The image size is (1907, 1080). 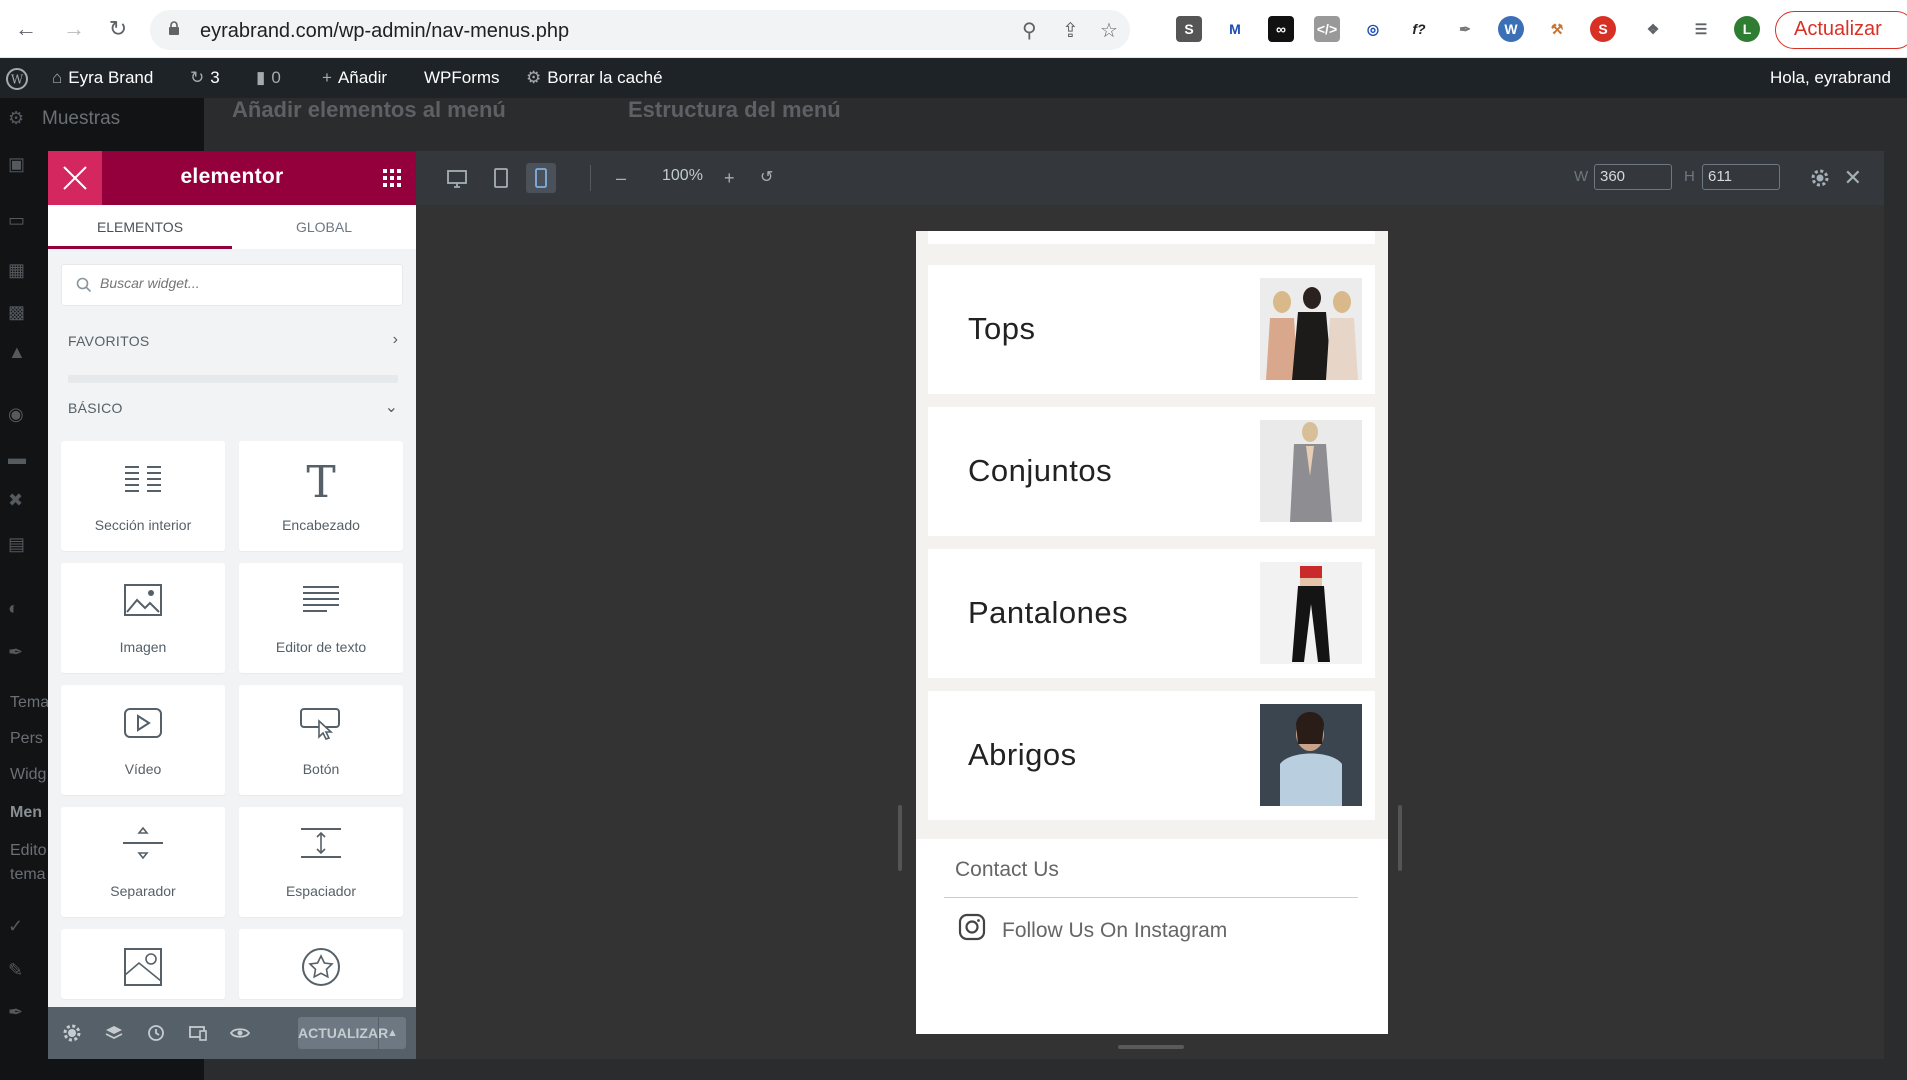 I want to click on preview-eye-icon, so click(x=240, y=1033).